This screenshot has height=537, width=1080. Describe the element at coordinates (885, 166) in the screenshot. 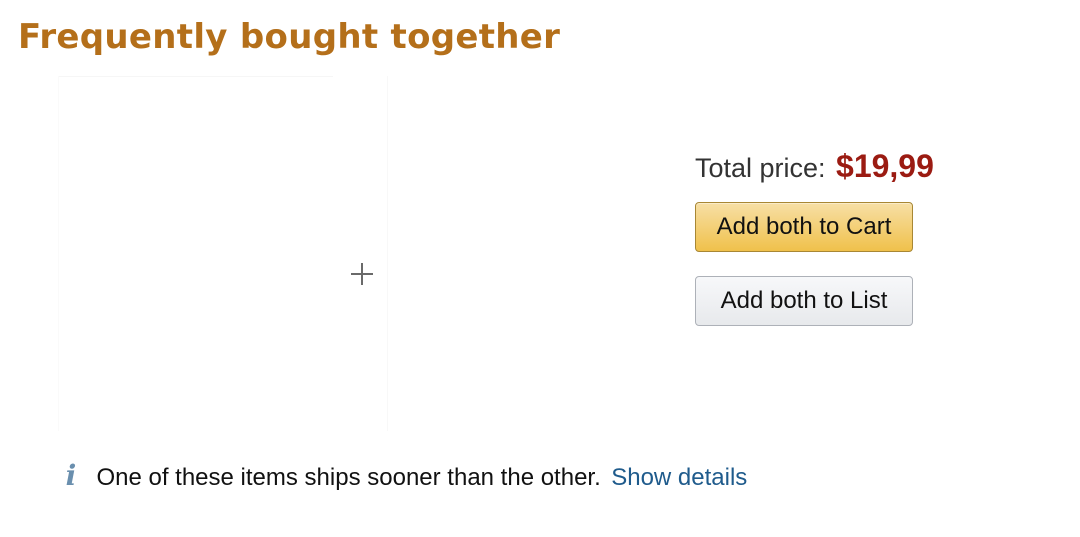

I see `total-price-value: $19,99` at that location.